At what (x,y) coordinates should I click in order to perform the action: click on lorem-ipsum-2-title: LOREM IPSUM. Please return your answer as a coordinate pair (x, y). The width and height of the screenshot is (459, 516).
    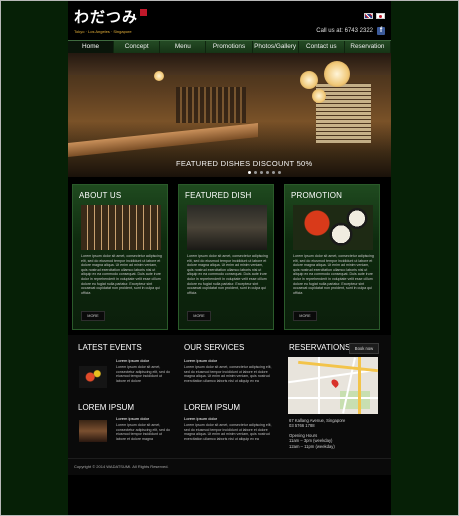
    Looking at the image, I should click on (212, 407).